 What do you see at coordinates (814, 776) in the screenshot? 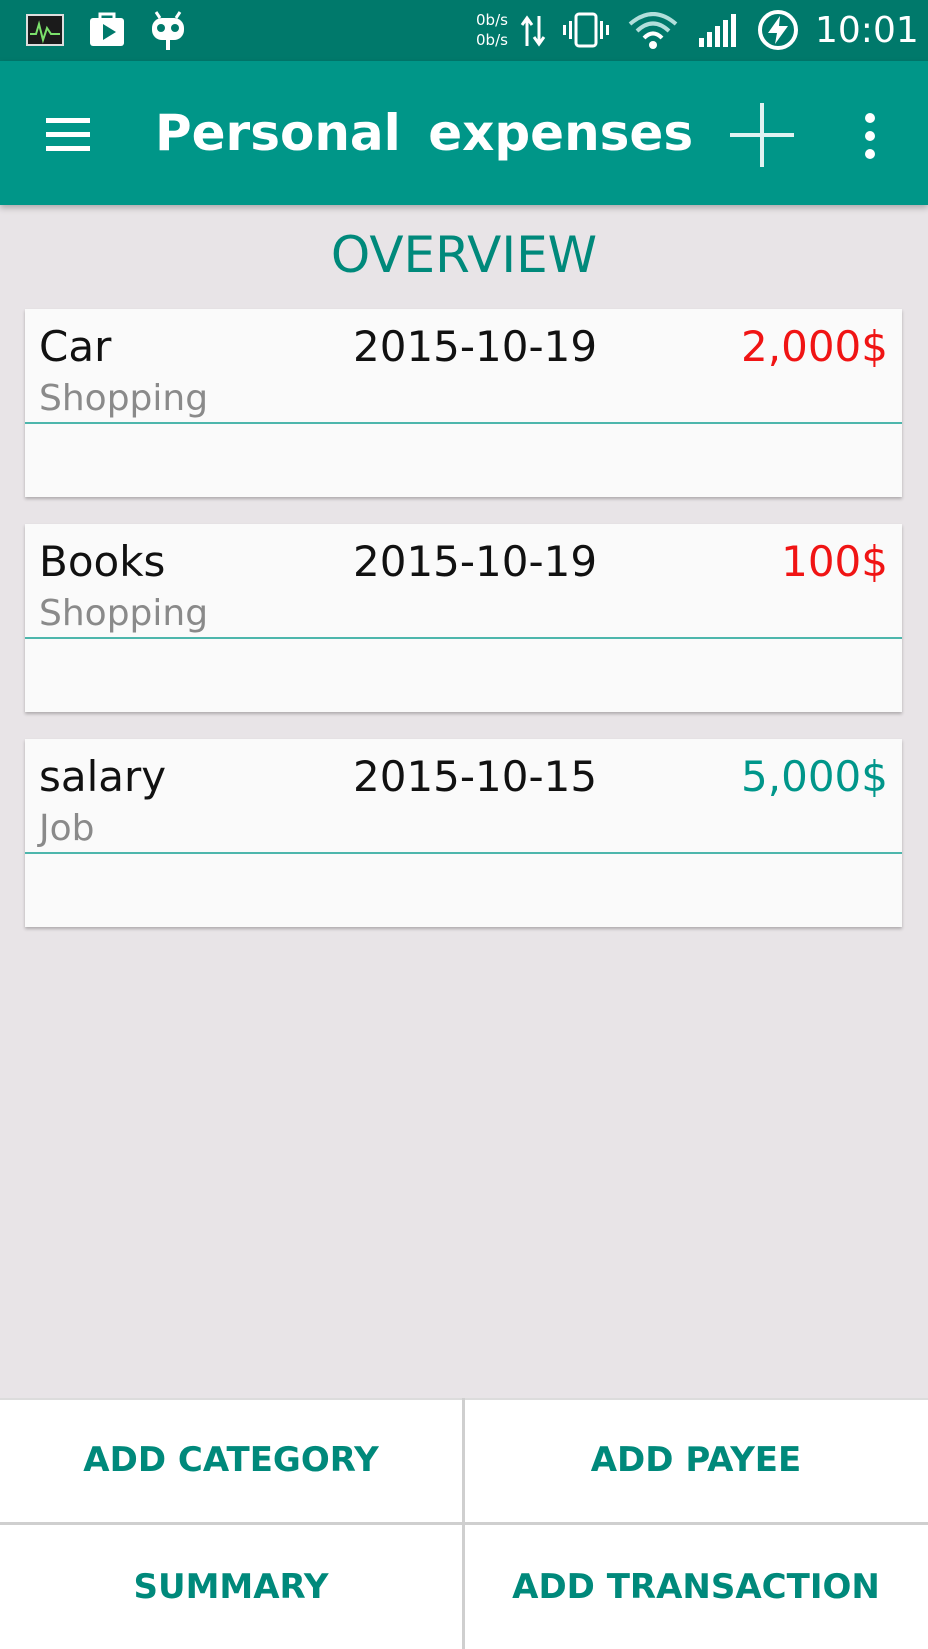
I see `transaction-amount: 5,000$` at bounding box center [814, 776].